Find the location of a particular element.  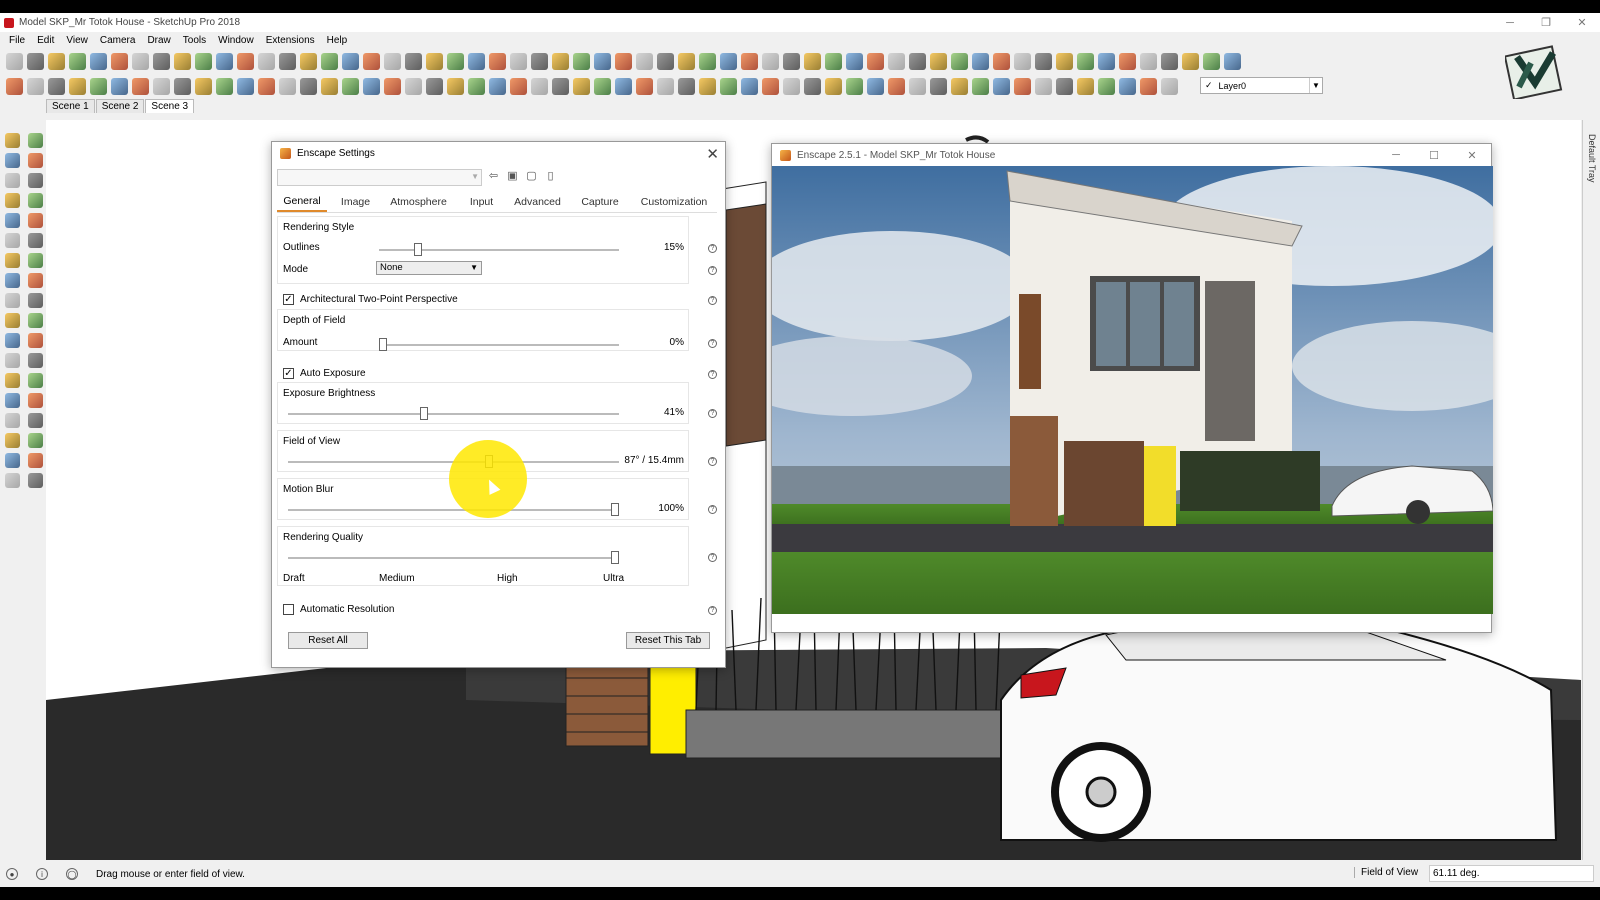

menu-tools: Tools is located at coordinates (194, 40).